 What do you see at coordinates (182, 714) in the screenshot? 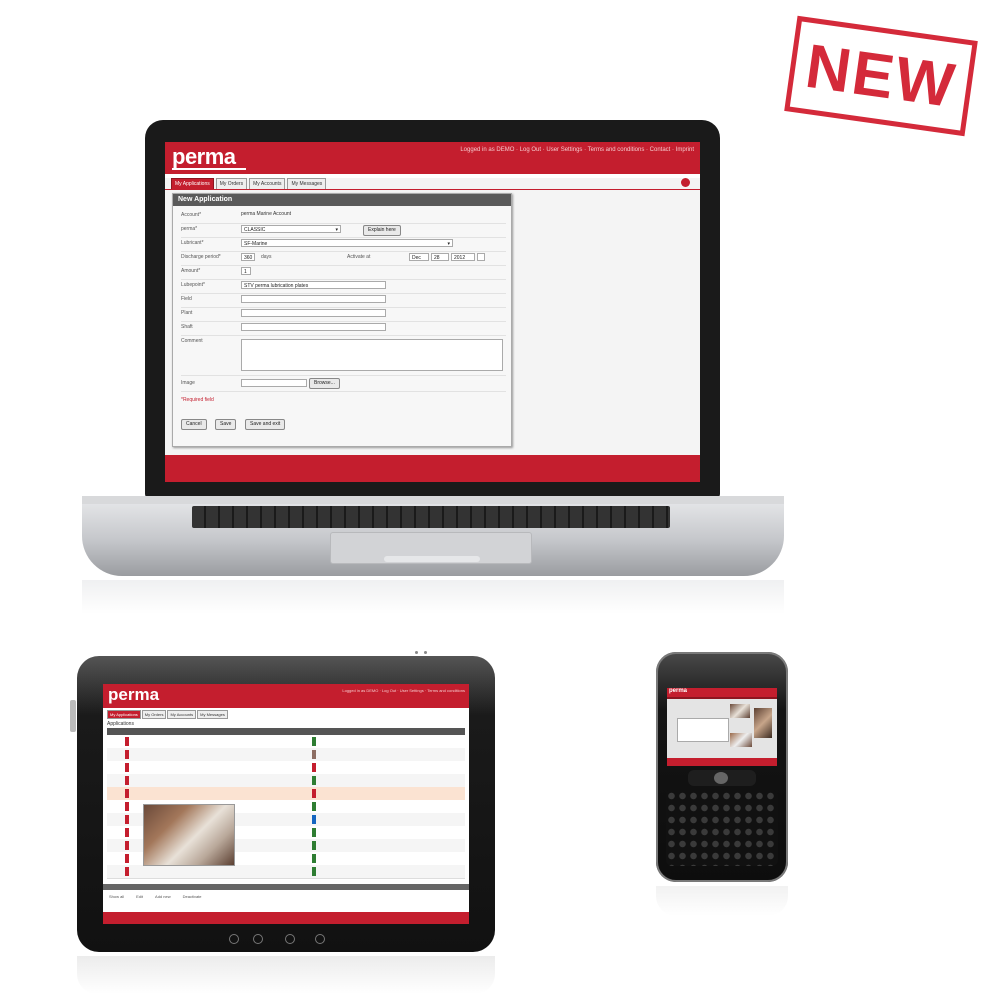
I see `tab-my-accounts: My Accounts` at bounding box center [182, 714].